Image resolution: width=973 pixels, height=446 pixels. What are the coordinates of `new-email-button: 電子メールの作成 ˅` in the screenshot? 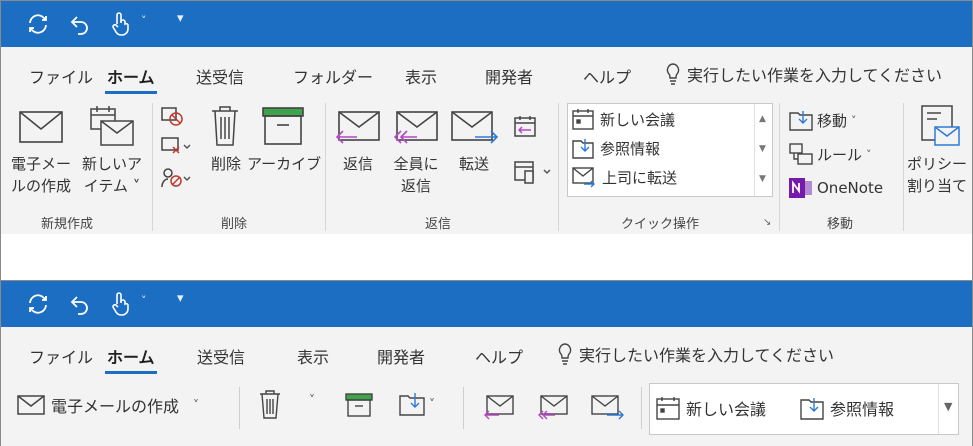 It's located at (108, 405).